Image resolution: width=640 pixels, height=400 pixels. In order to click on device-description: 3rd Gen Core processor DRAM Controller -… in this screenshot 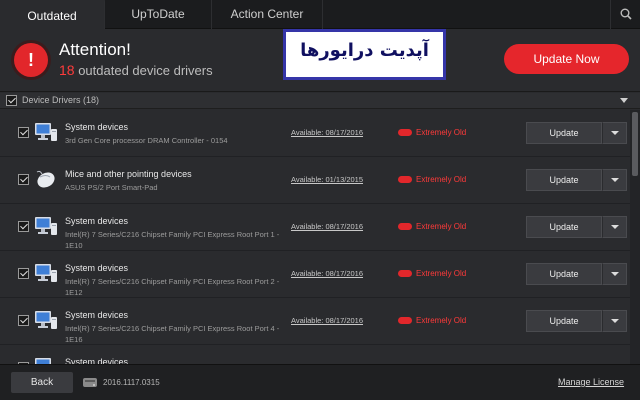, I will do `click(146, 140)`.